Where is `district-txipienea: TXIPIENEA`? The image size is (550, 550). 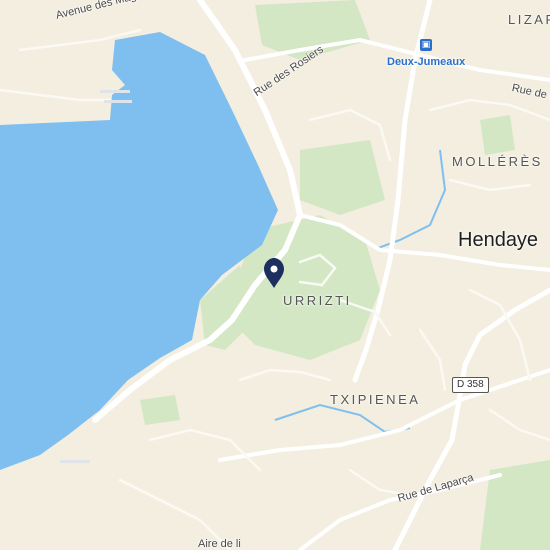 district-txipienea: TXIPIENEA is located at coordinates (375, 399).